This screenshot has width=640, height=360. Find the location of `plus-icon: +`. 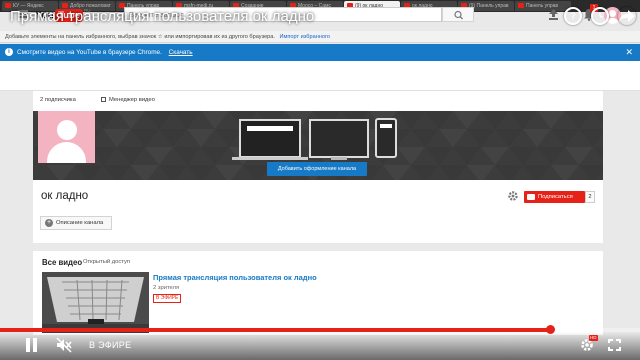

plus-icon: + is located at coordinates (49, 223).